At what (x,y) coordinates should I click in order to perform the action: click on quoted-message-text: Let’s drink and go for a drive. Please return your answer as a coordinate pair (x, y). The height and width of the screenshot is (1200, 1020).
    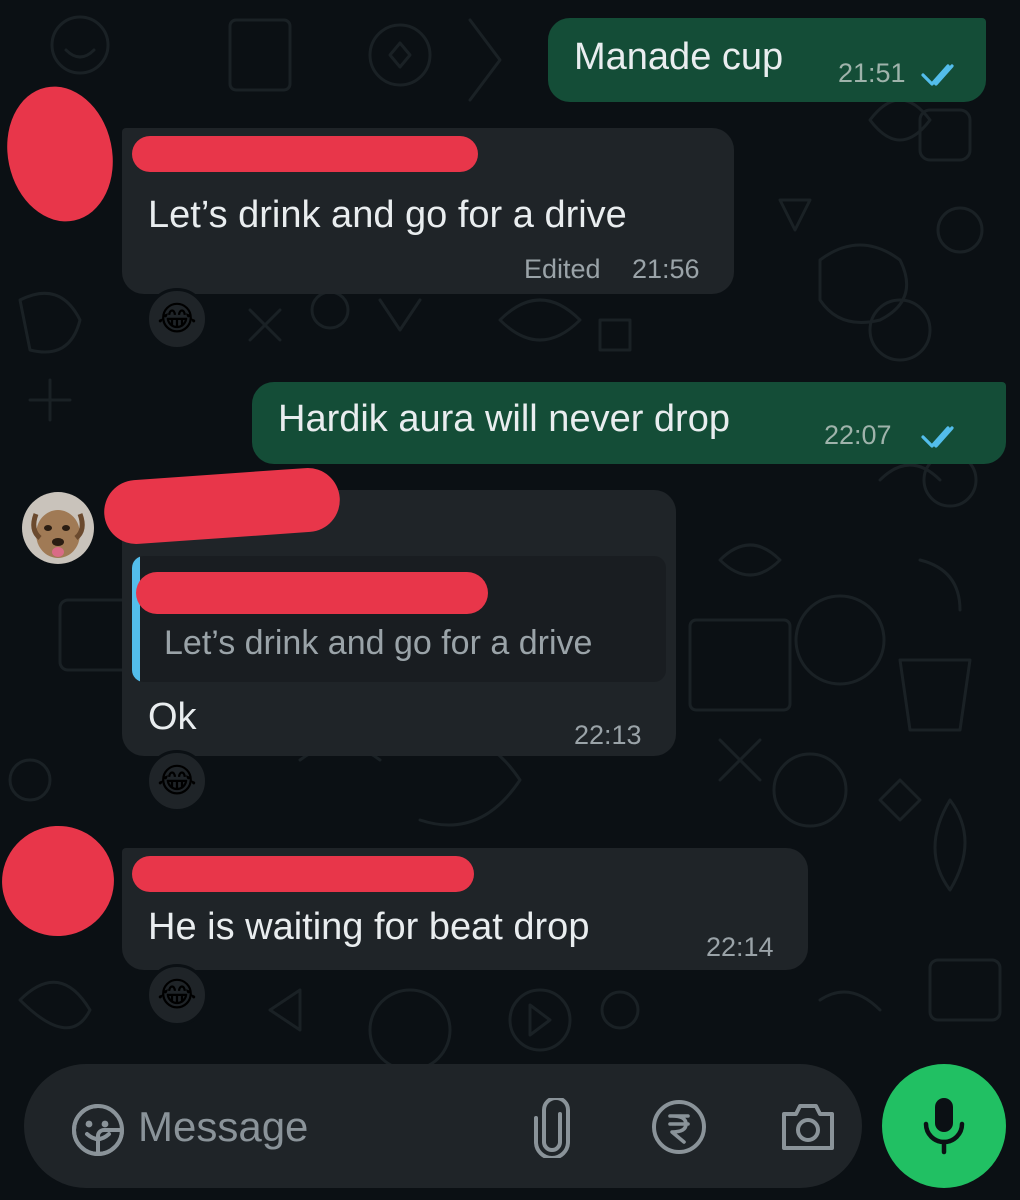
    Looking at the image, I should click on (378, 643).